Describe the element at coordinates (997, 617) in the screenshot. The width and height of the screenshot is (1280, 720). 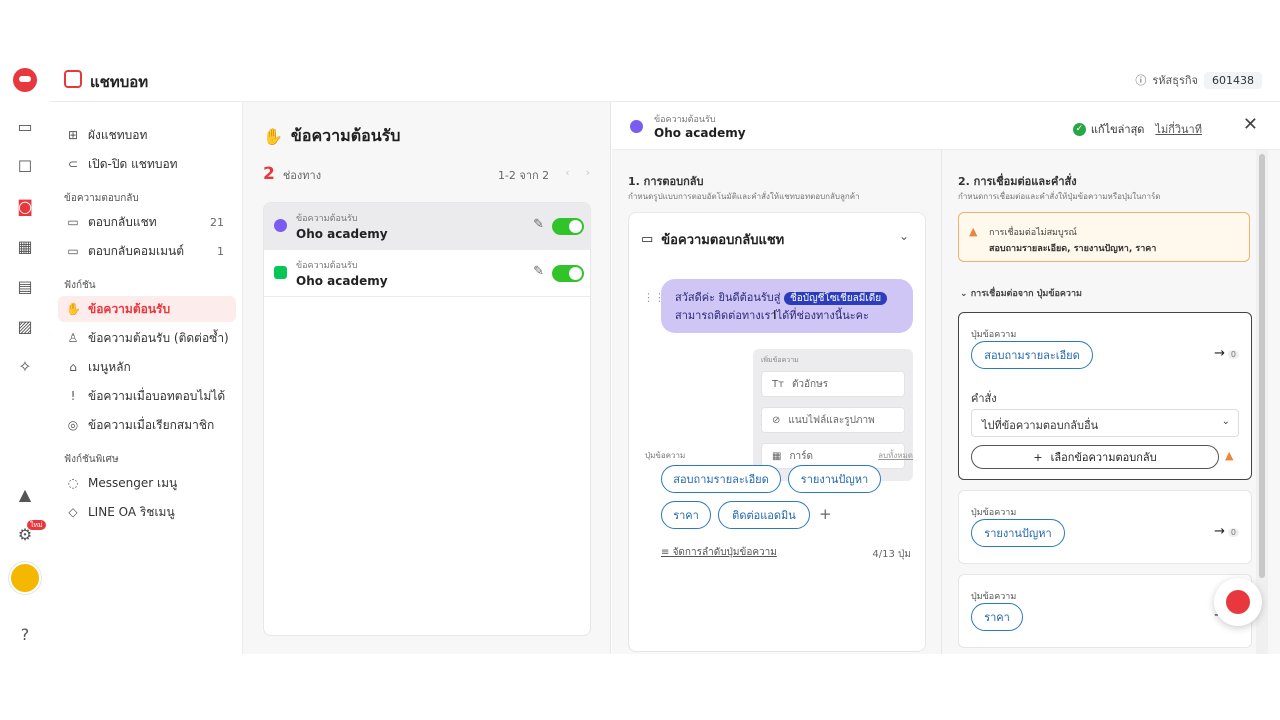
I see `connection-button: ราคา` at that location.